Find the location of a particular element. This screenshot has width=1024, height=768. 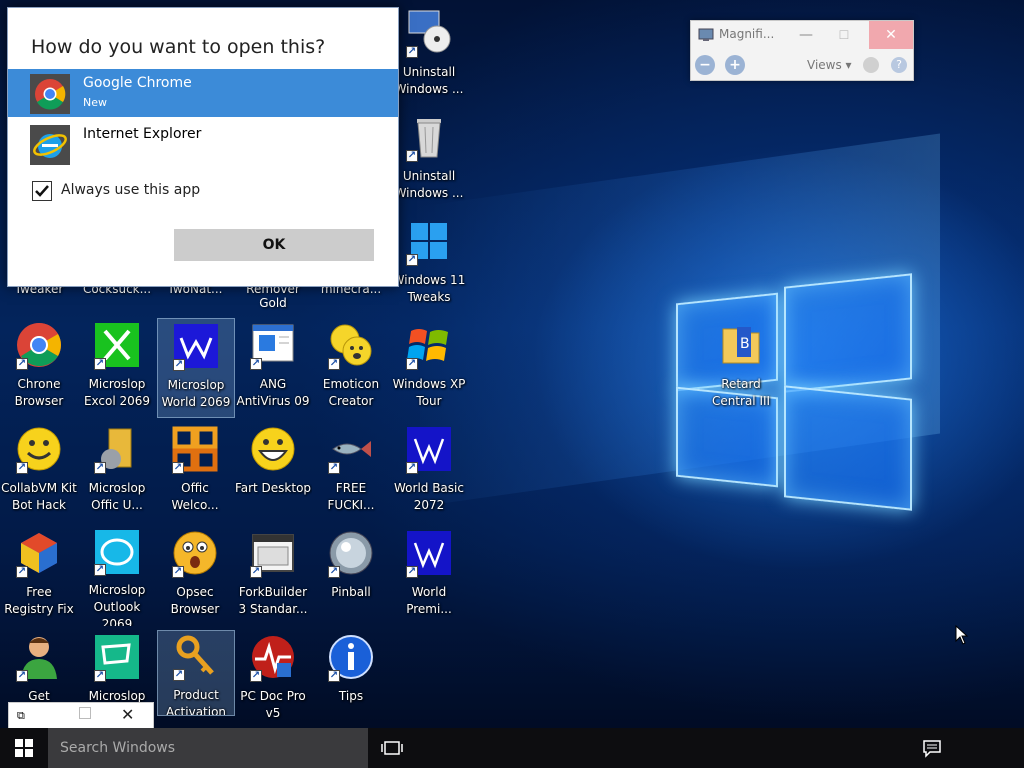

app-name: Google Chrome is located at coordinates (137, 83).